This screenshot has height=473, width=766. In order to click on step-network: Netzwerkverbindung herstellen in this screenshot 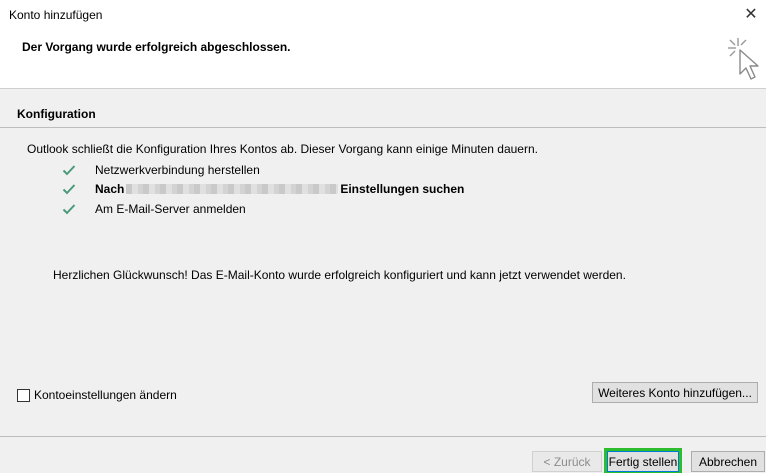, I will do `click(161, 170)`.